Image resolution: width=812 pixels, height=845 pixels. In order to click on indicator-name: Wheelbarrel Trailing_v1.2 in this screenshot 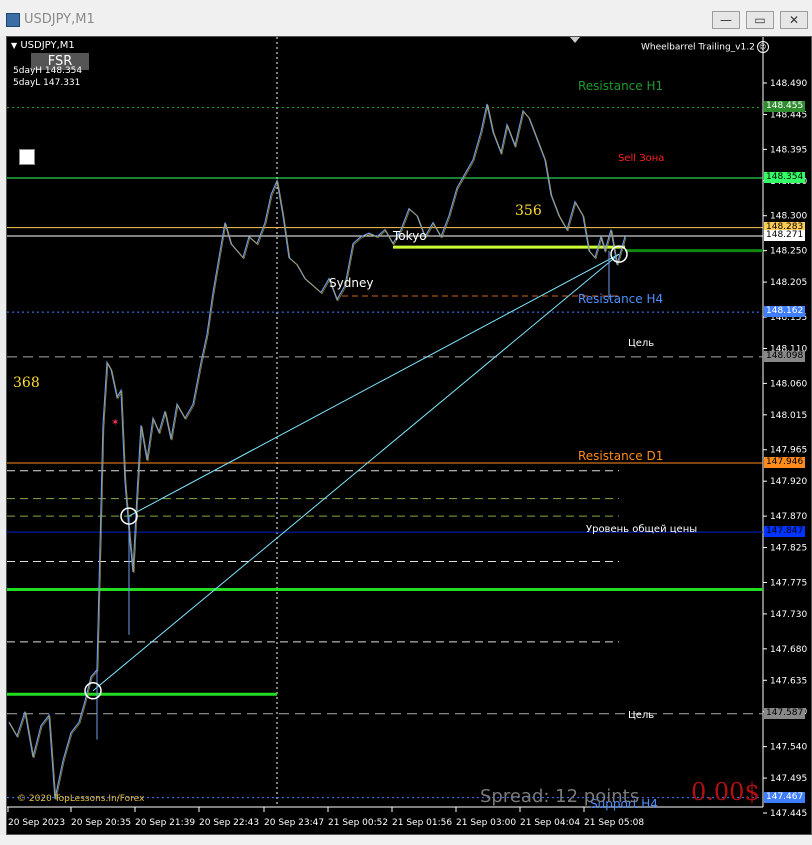, I will do `click(698, 47)`.